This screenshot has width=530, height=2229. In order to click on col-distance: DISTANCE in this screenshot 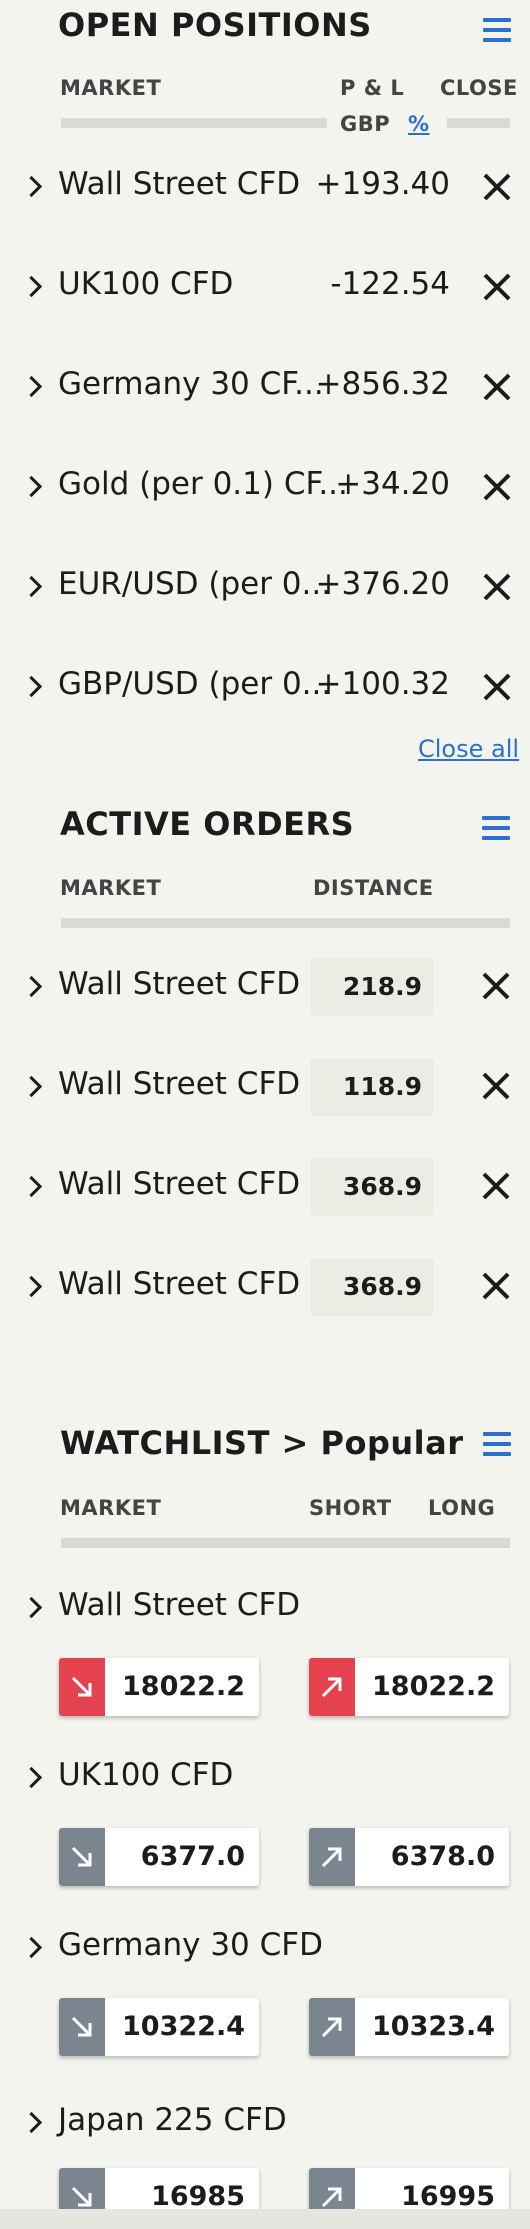, I will do `click(373, 888)`.